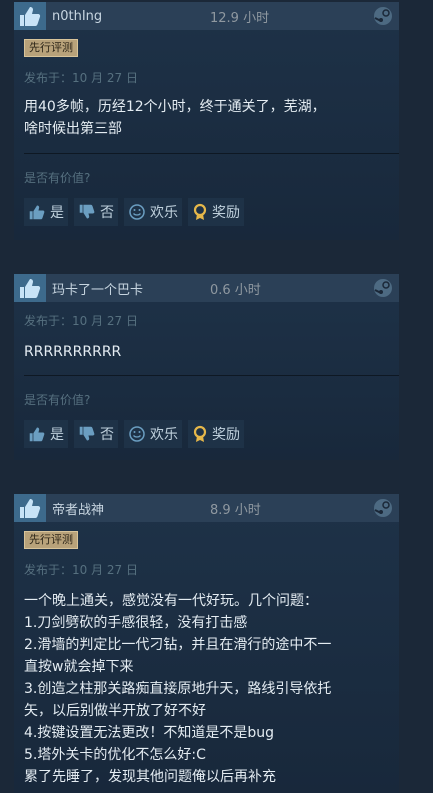  What do you see at coordinates (127, 288) in the screenshot?
I see `username: 玛卡了一个巴卡` at bounding box center [127, 288].